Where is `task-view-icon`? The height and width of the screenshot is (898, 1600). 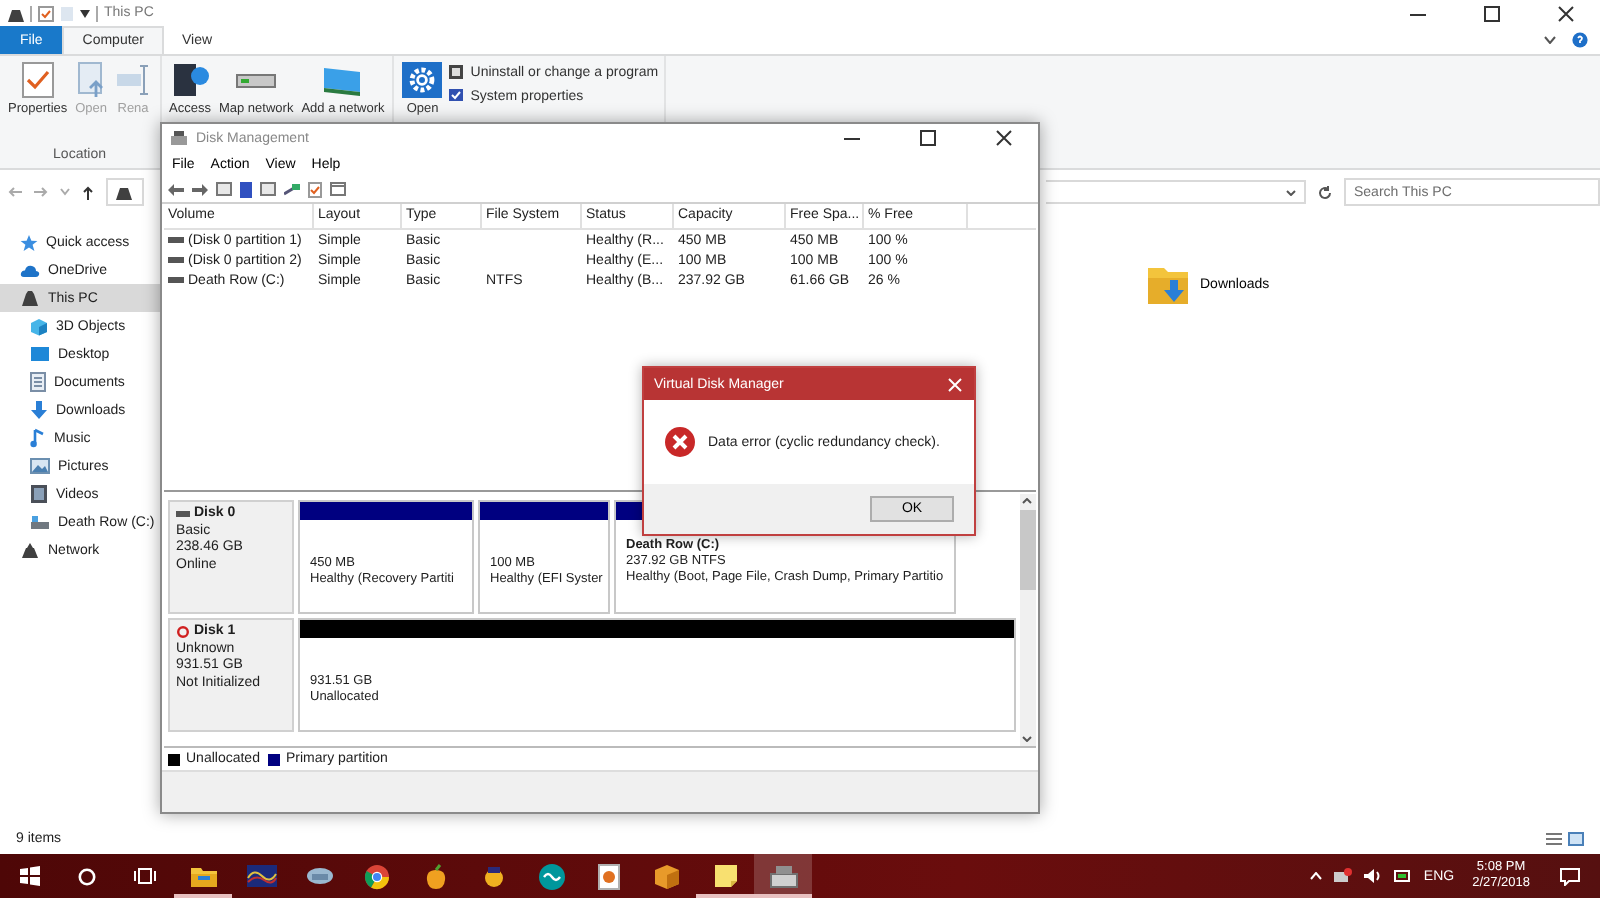
task-view-icon is located at coordinates (145, 876).